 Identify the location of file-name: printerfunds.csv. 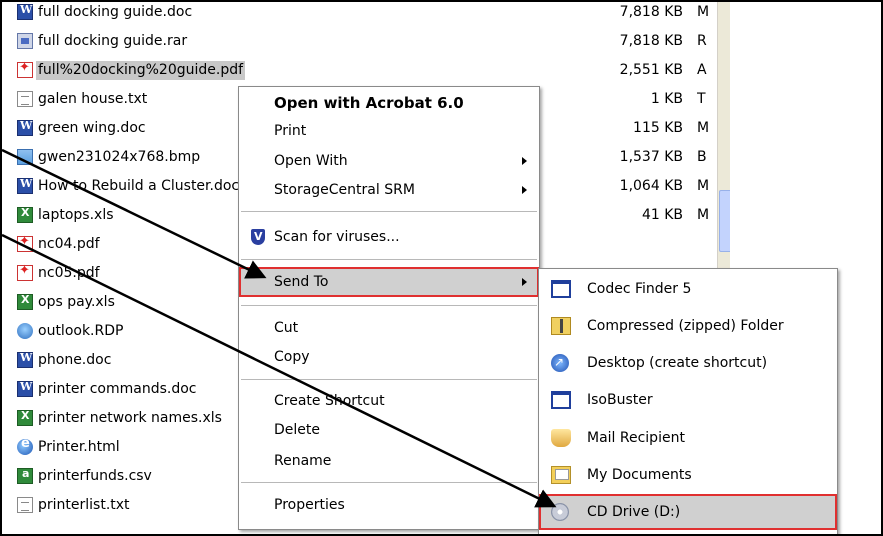
(95, 476).